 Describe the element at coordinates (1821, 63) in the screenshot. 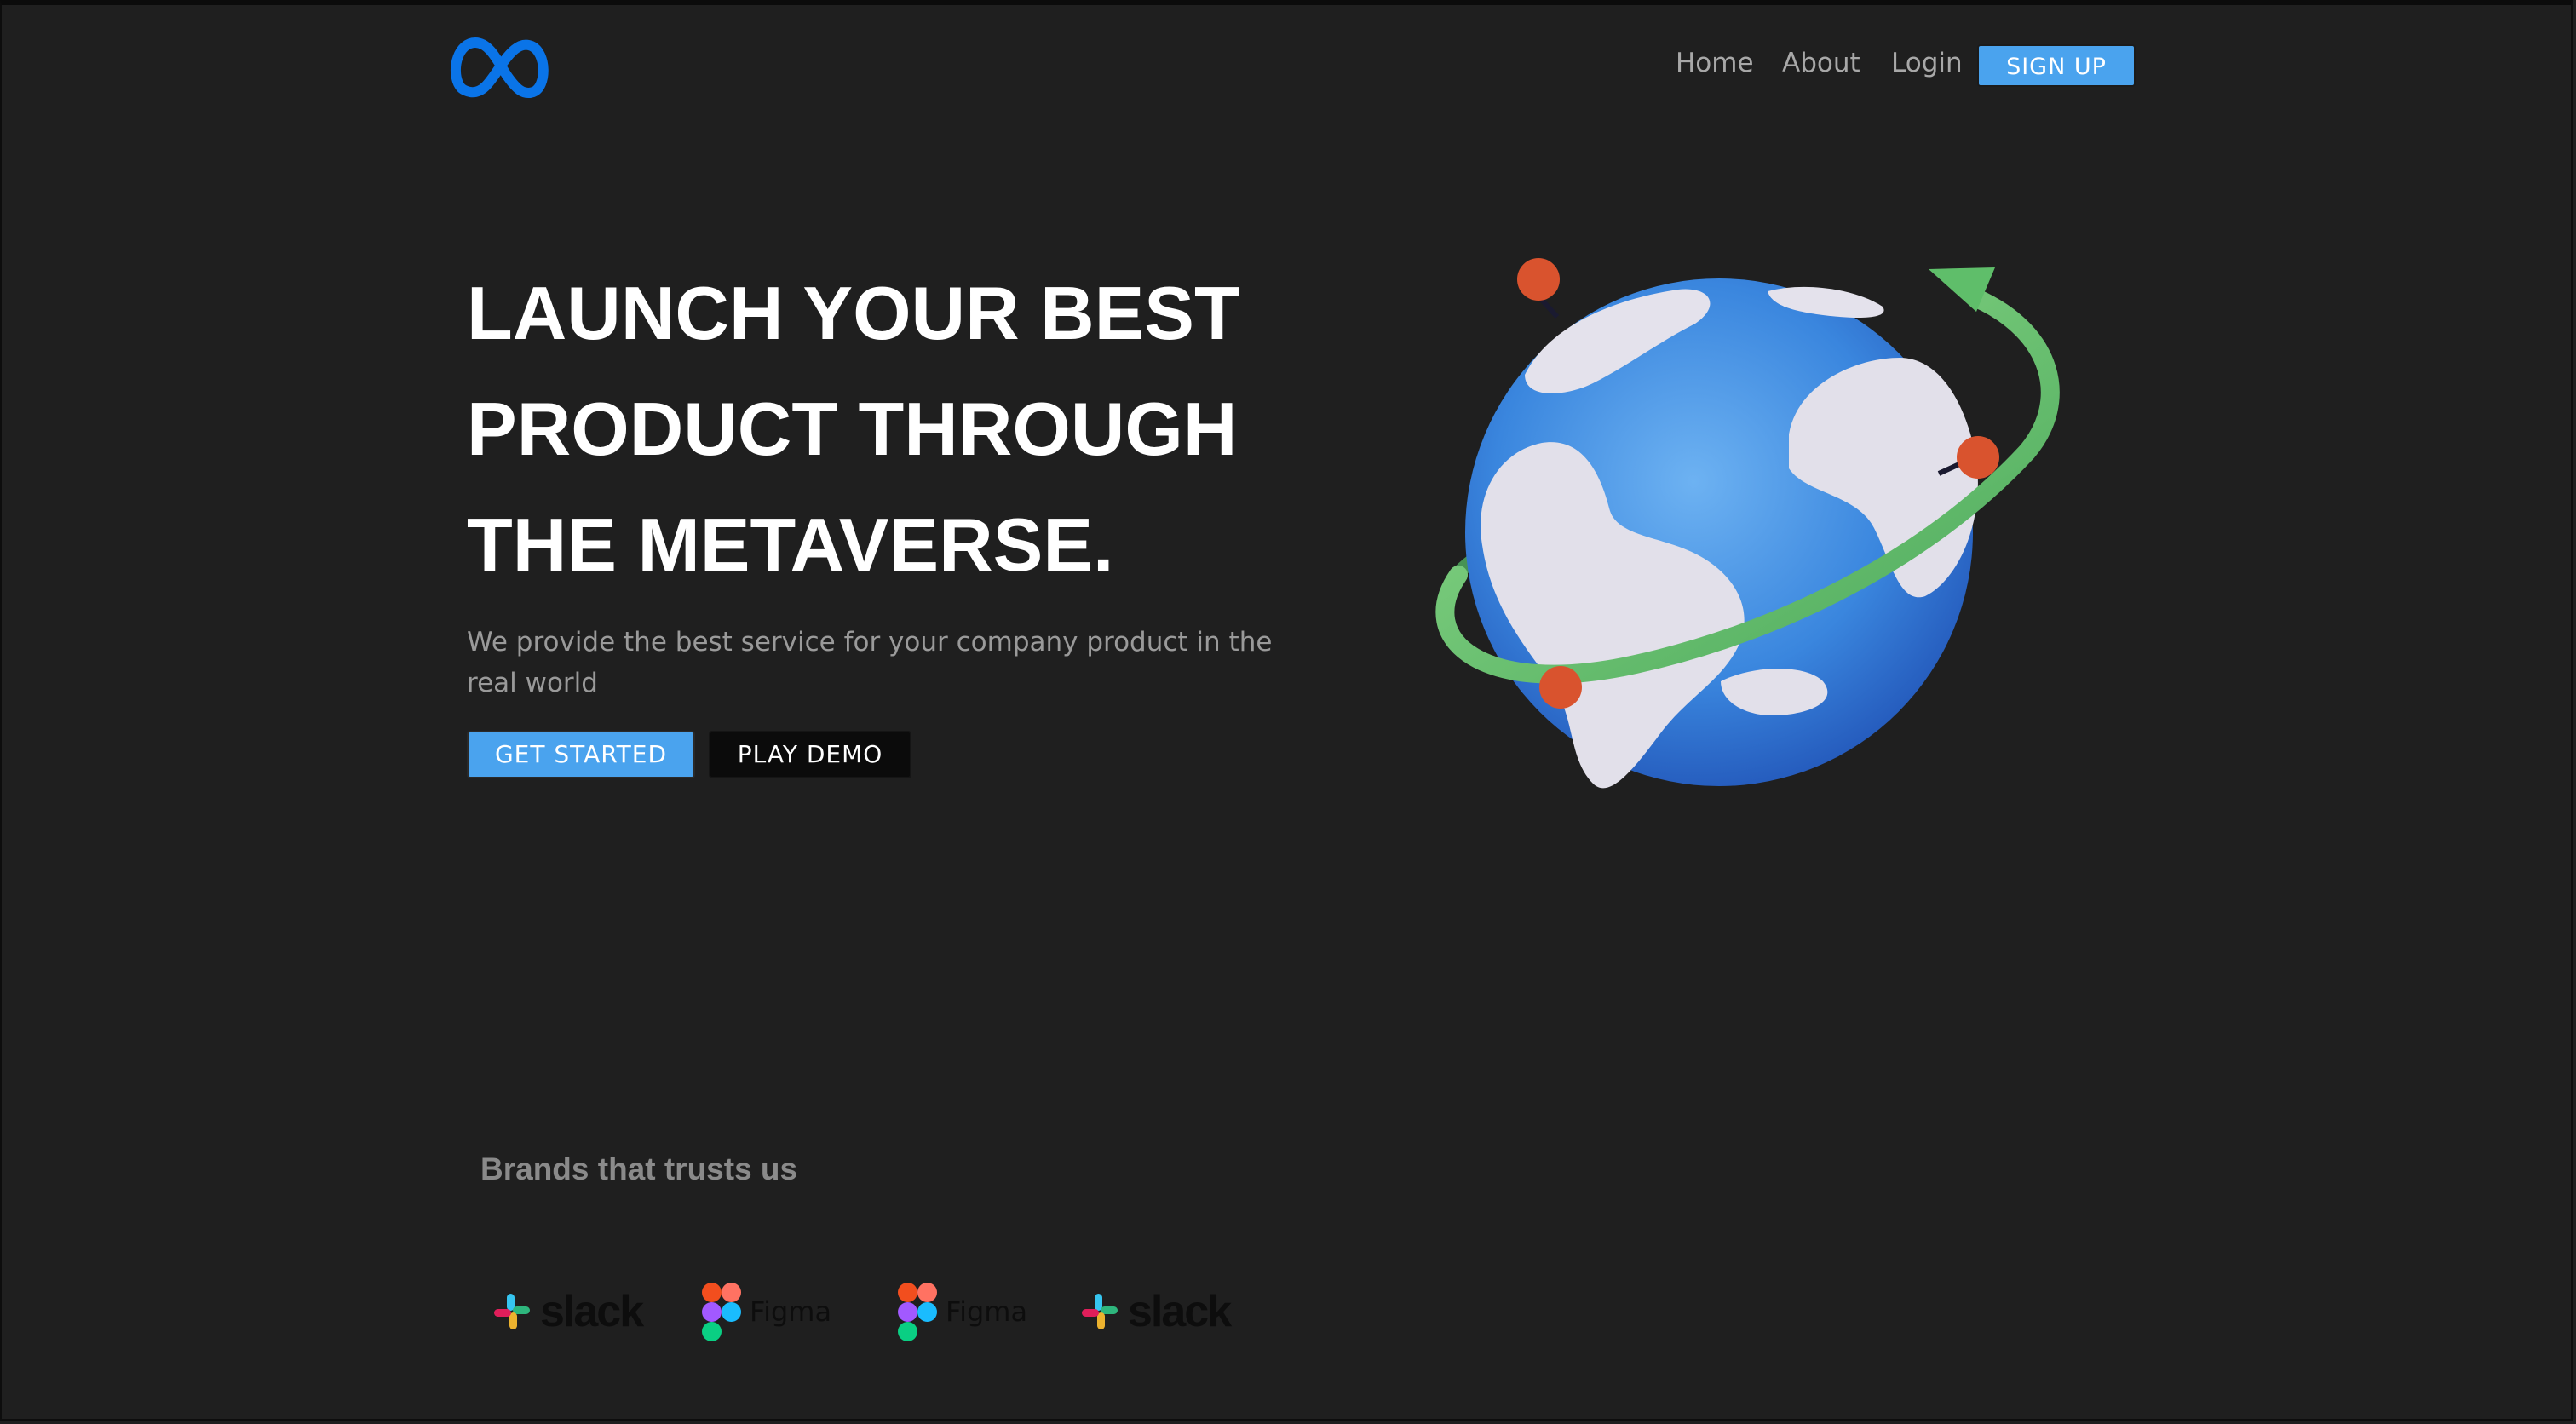

I see `nav-about-link: About` at that location.